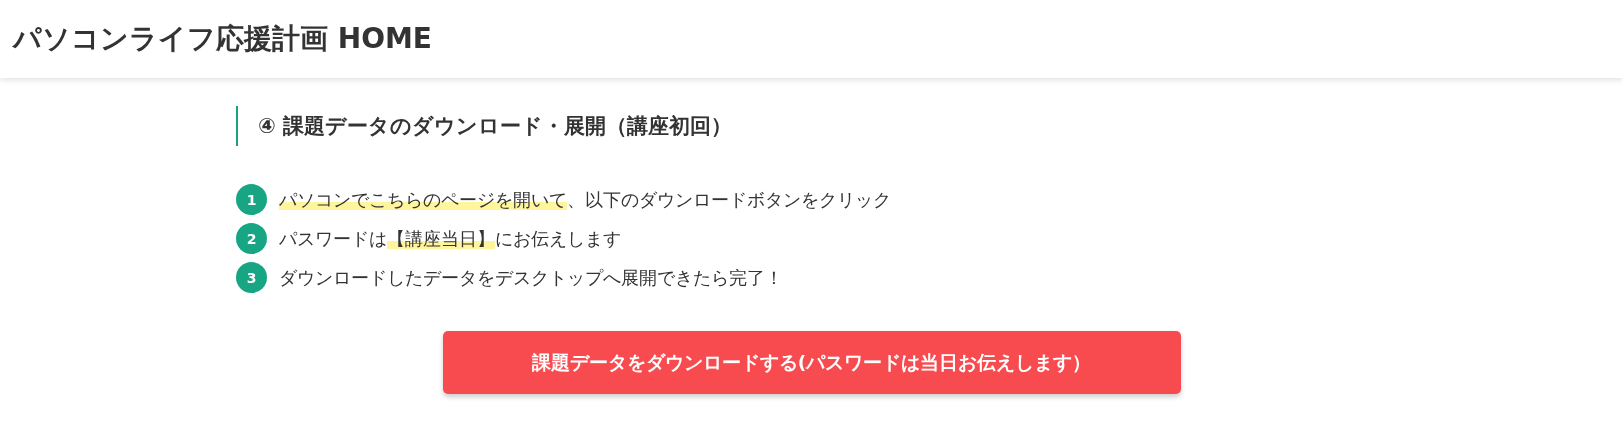  What do you see at coordinates (531, 277) in the screenshot?
I see `step-text: ダウンロードしたデータをデスクトップへ展開できたら完了！` at bounding box center [531, 277].